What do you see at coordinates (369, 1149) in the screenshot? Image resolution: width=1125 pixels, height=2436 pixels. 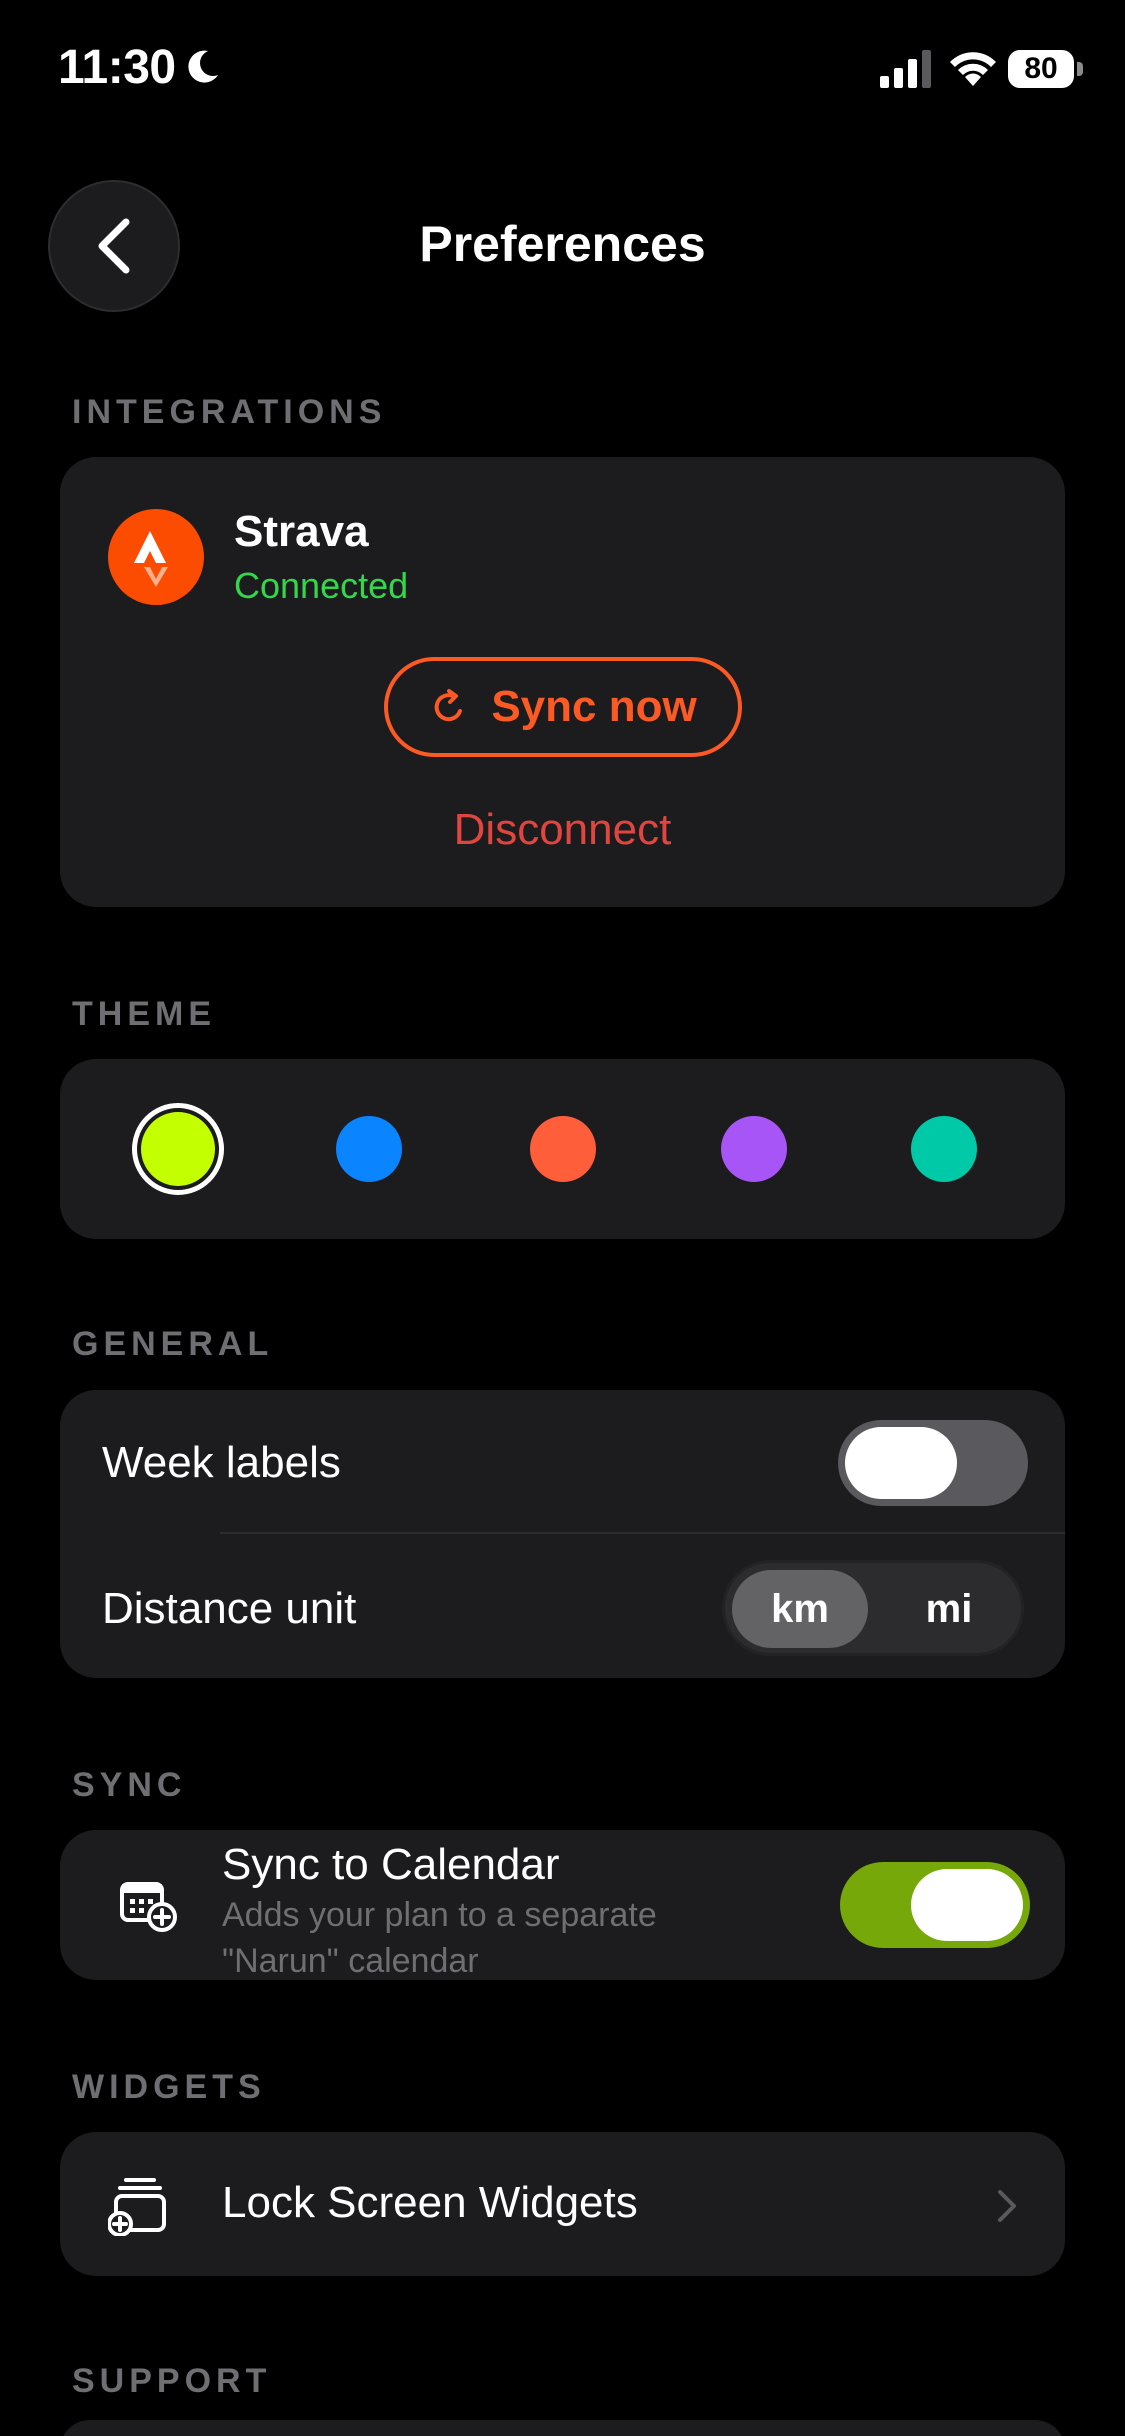 I see `theme-swatch-blue` at bounding box center [369, 1149].